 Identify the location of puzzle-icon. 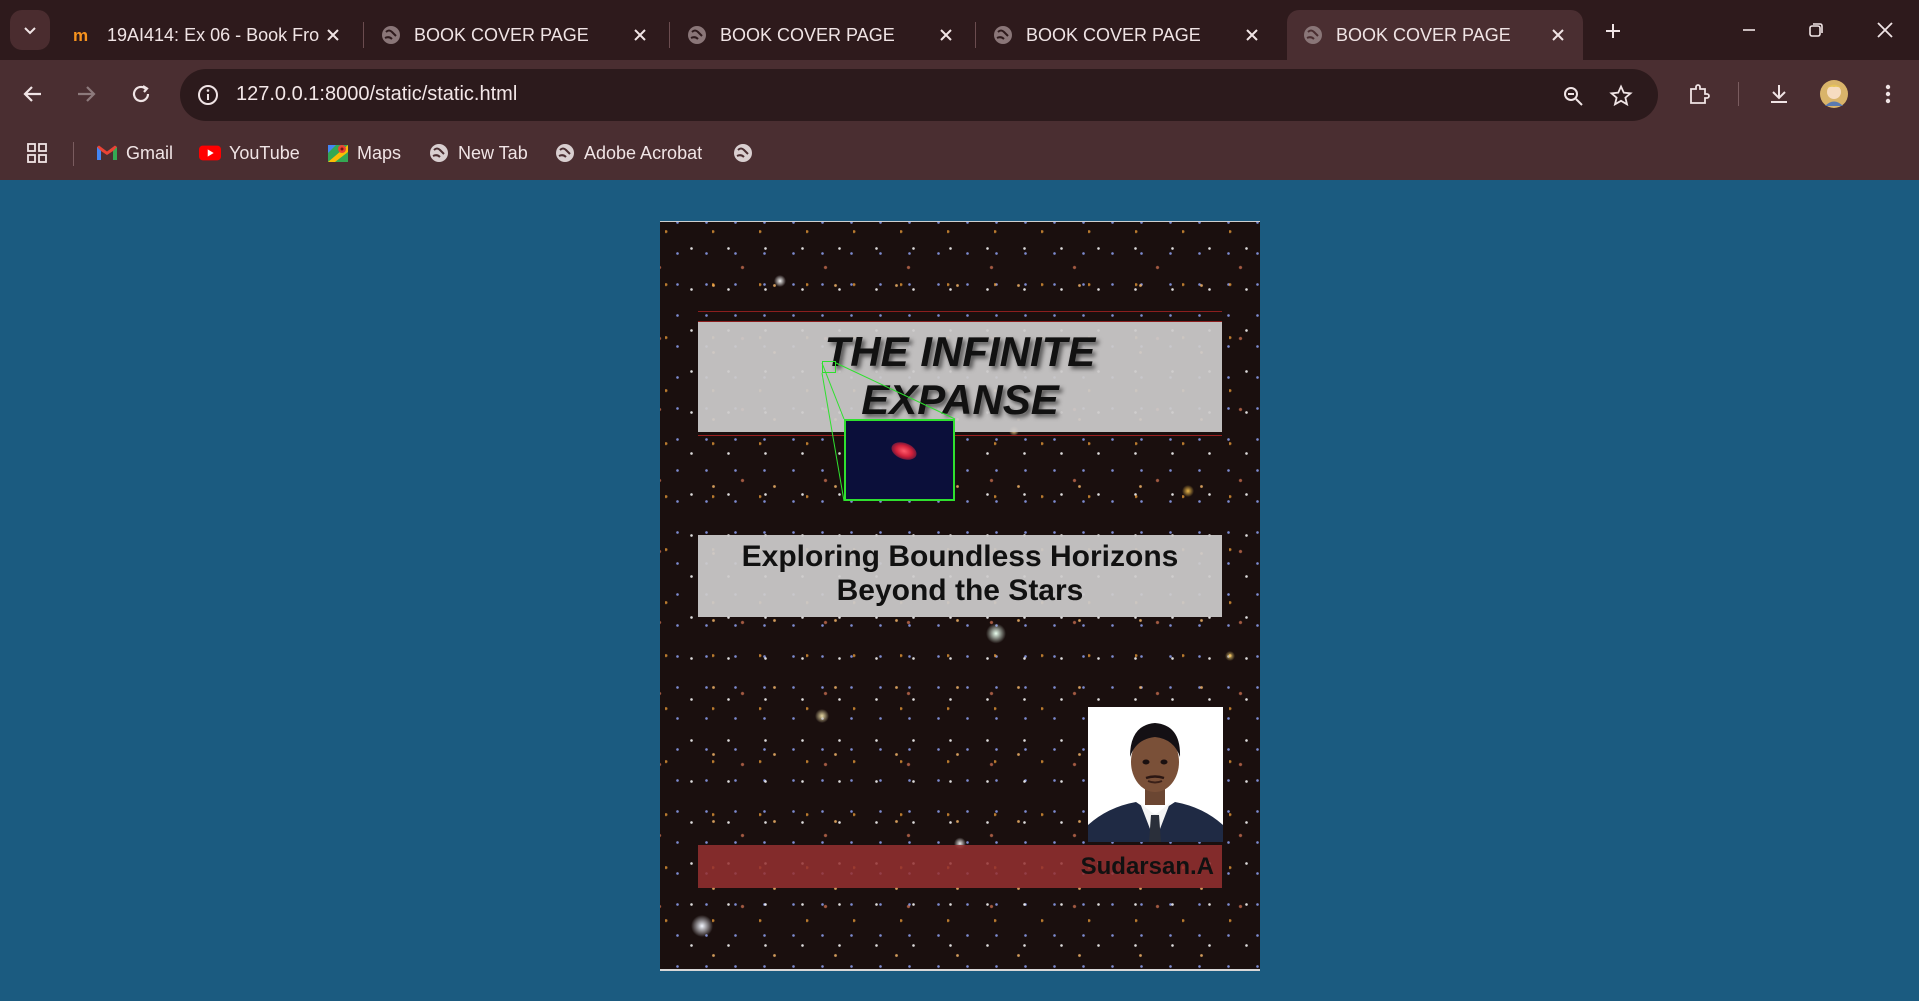
(1700, 94).